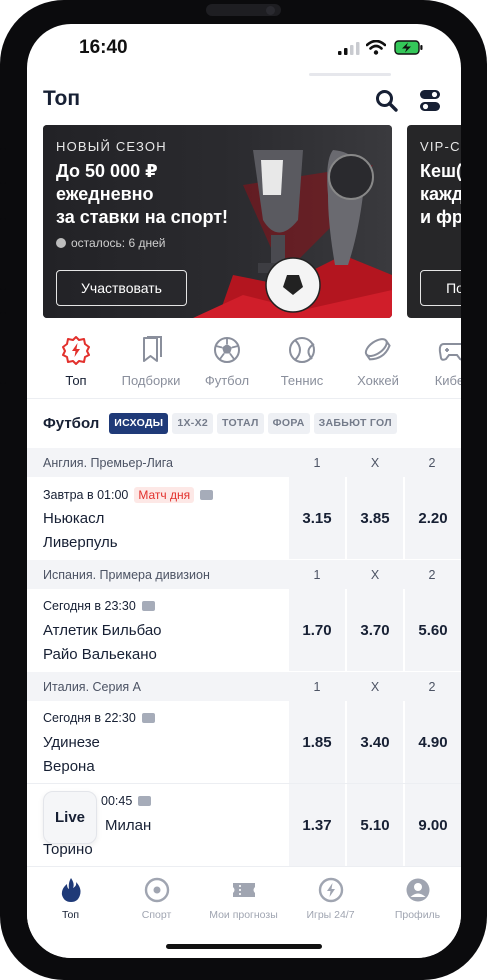  What do you see at coordinates (433, 518) in the screenshot?
I see `odd-away: 2.20` at bounding box center [433, 518].